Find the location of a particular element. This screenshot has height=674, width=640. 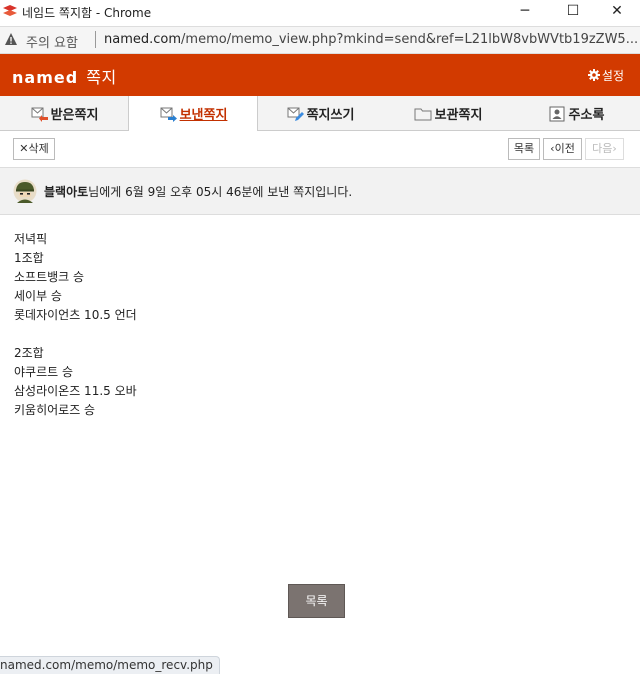

window-titlebar: 네임드 쪽지함 - Chrome ─ ☐ ✕ is located at coordinates (320, 12).